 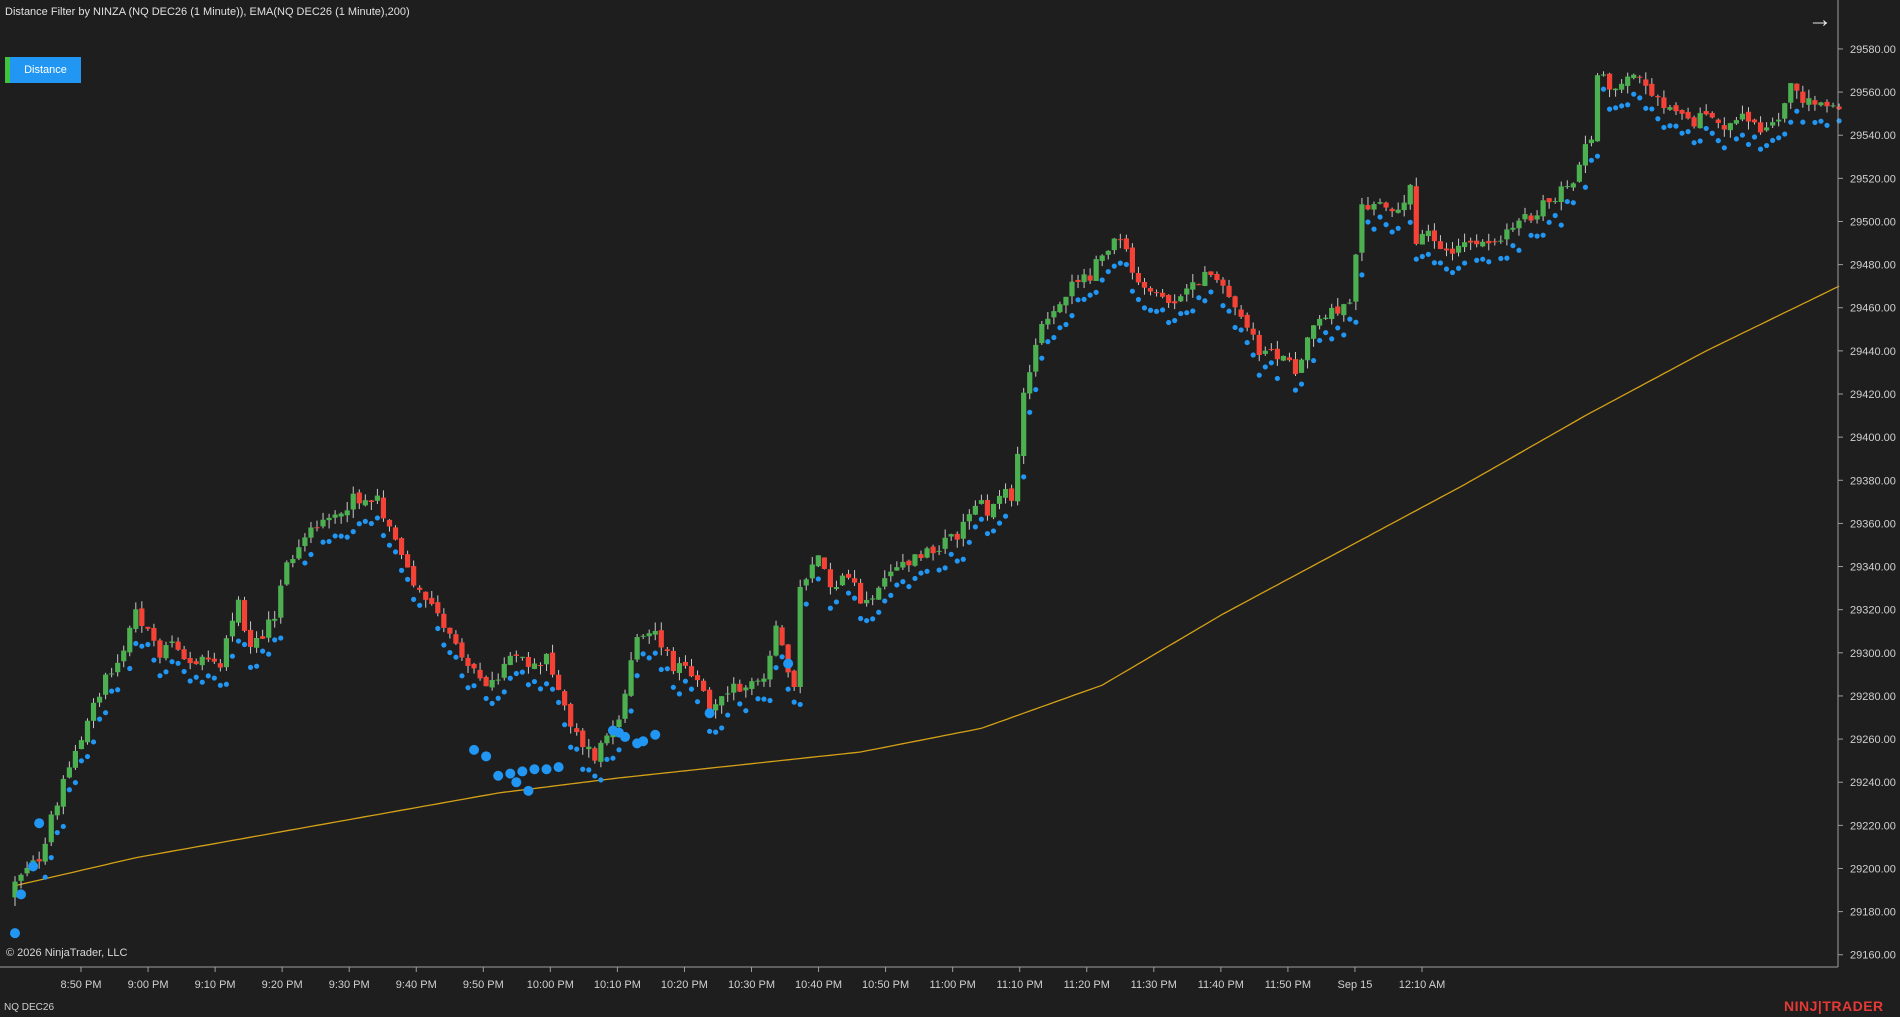 I want to click on y-tick-label: 29220.00, so click(x=1873, y=826).